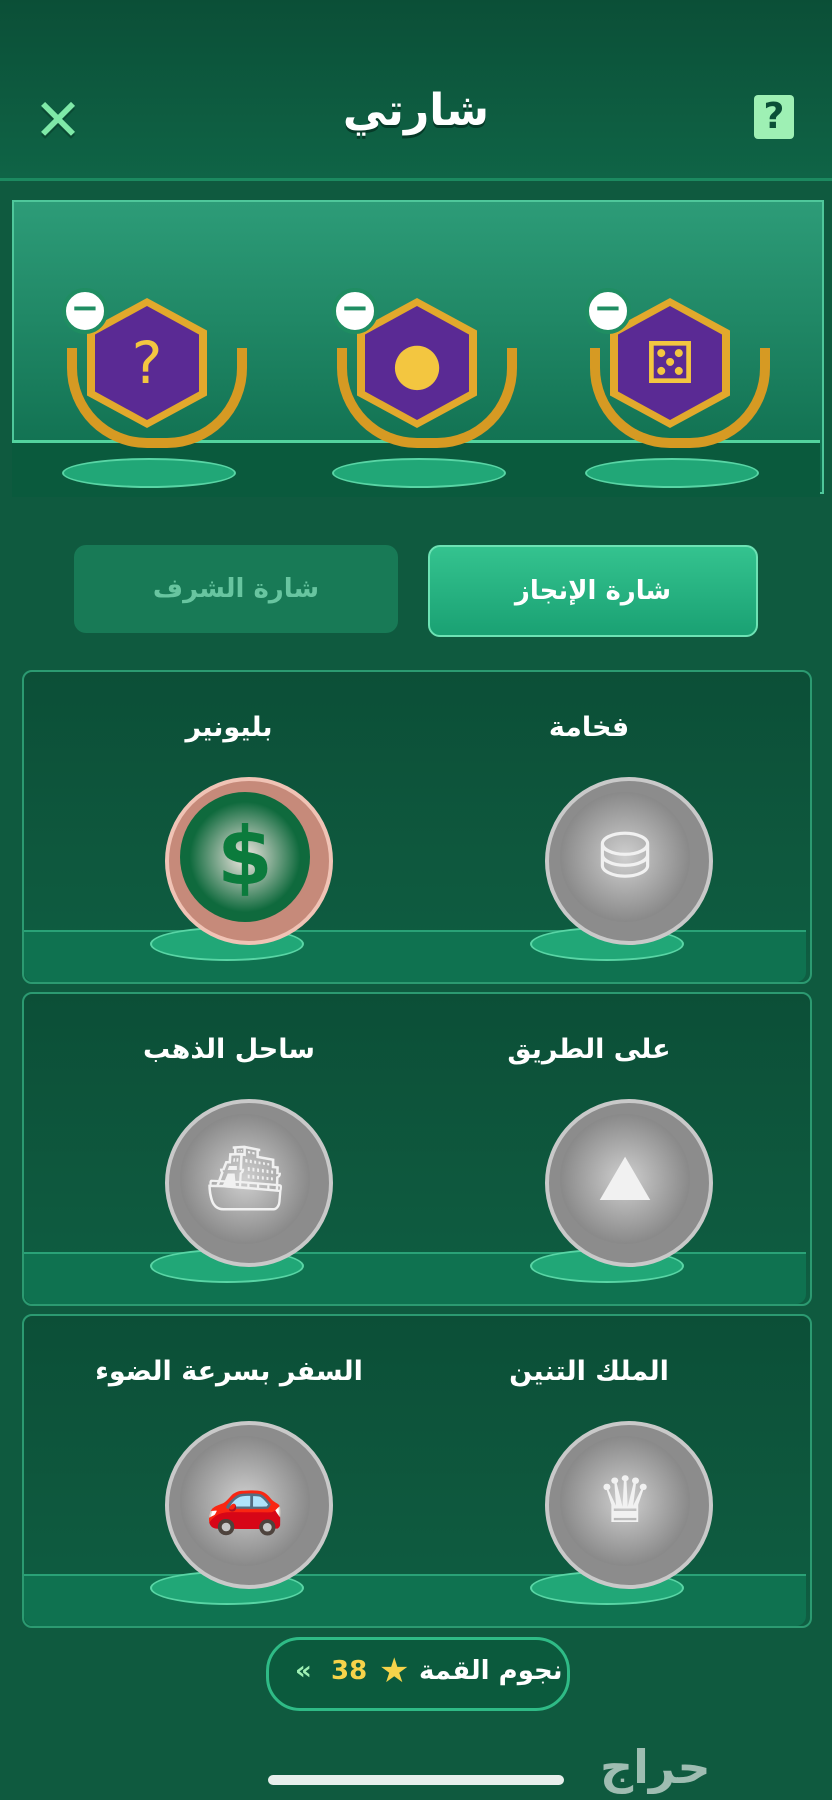 This screenshot has width=832, height=1800. I want to click on page-title: شارتي, so click(416, 110).